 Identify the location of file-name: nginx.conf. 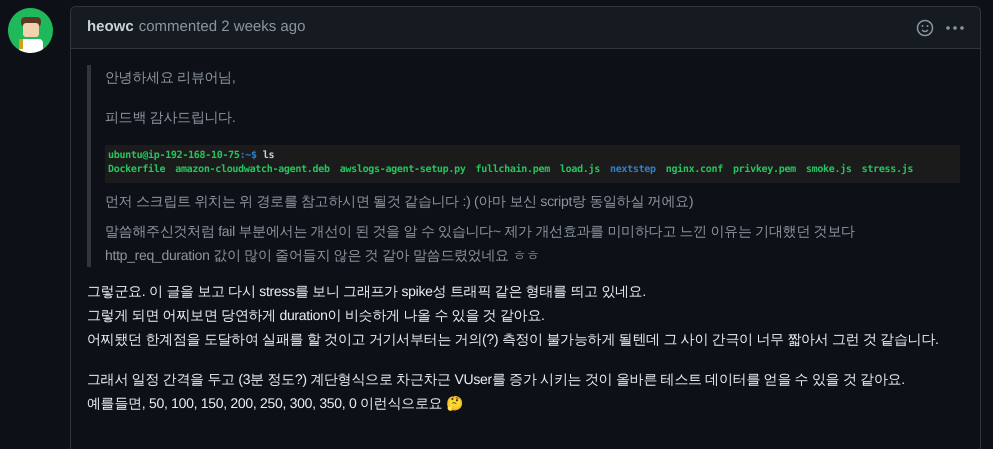
(694, 170).